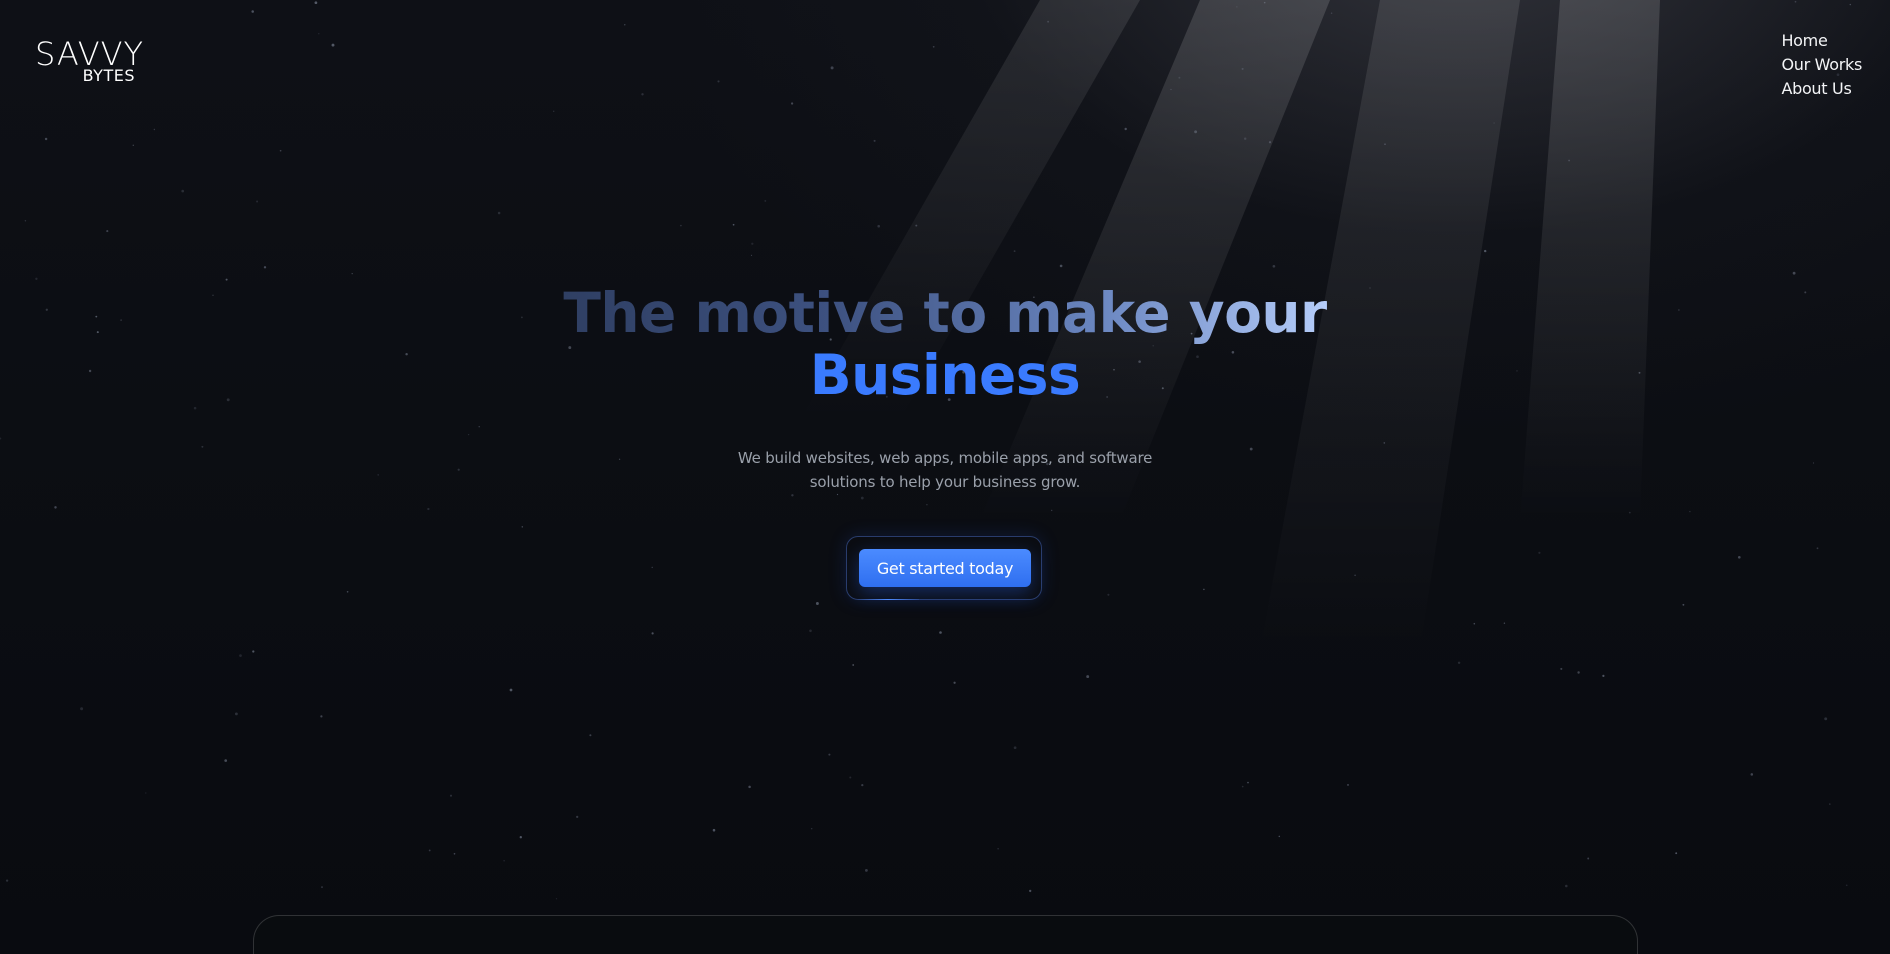 The image size is (1890, 954). I want to click on hero-headline-highlight: Business, so click(945, 375).